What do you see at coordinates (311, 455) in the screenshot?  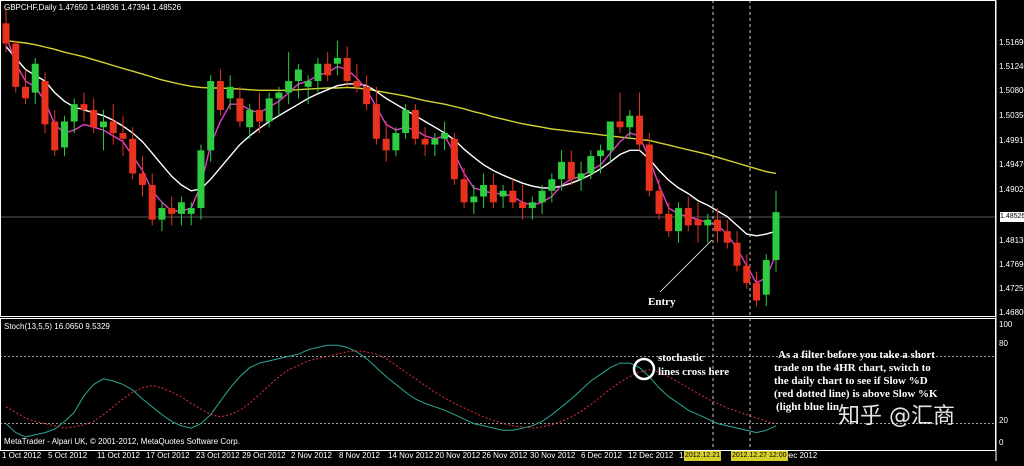 I see `time-tick-label: 2 Nov 2012` at bounding box center [311, 455].